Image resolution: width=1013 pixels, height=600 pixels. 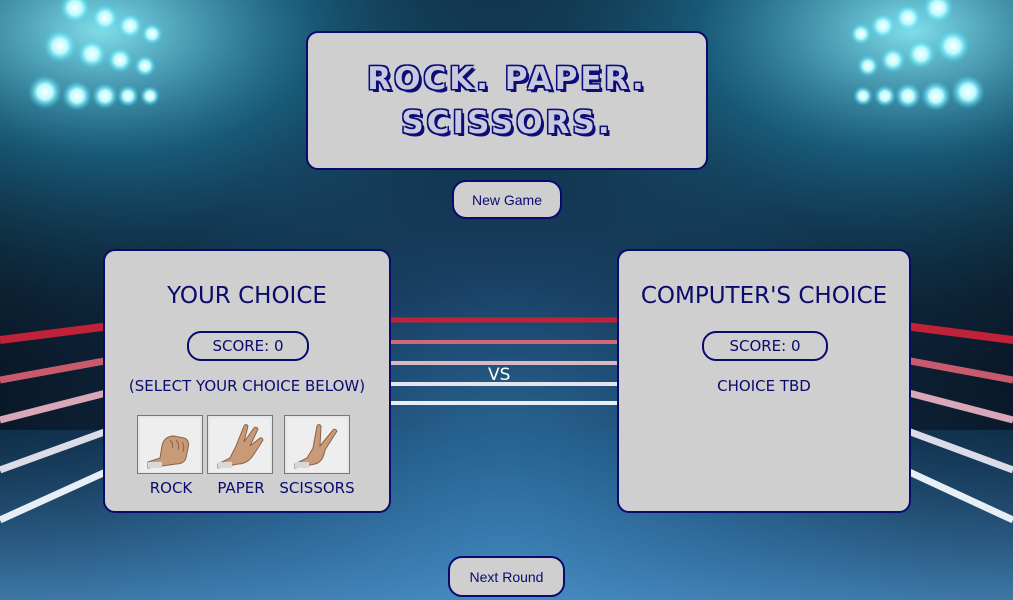 I want to click on computer-score-badge: SCORE: 0, so click(x=765, y=346).